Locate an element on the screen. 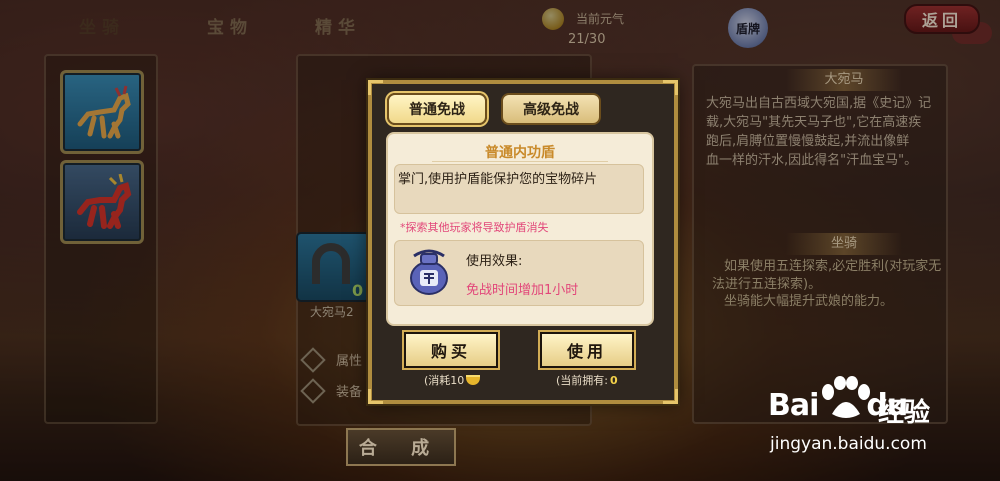 The height and width of the screenshot is (481, 1000). buy-button: 购买 is located at coordinates (451, 350).